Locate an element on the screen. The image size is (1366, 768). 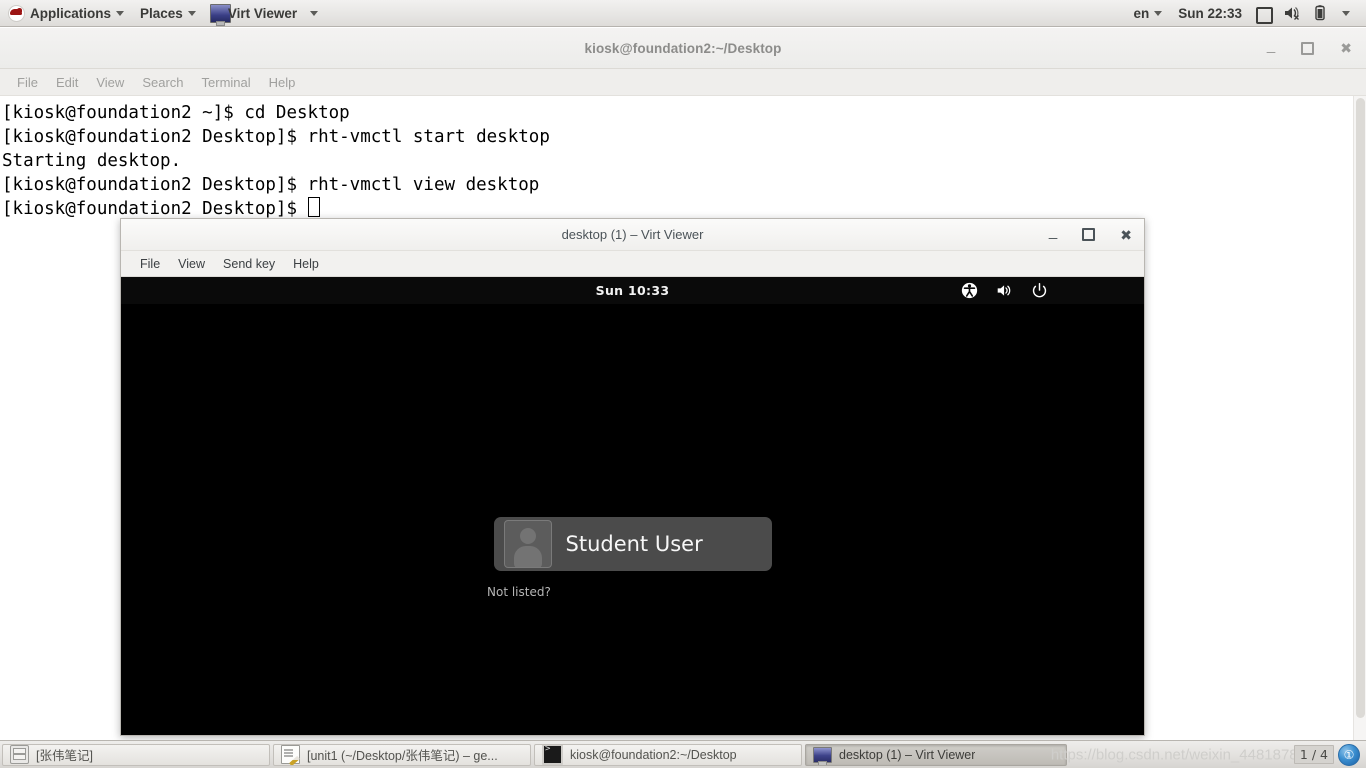
keyboard-layout-indicator: en is located at coordinates (1147, 13).